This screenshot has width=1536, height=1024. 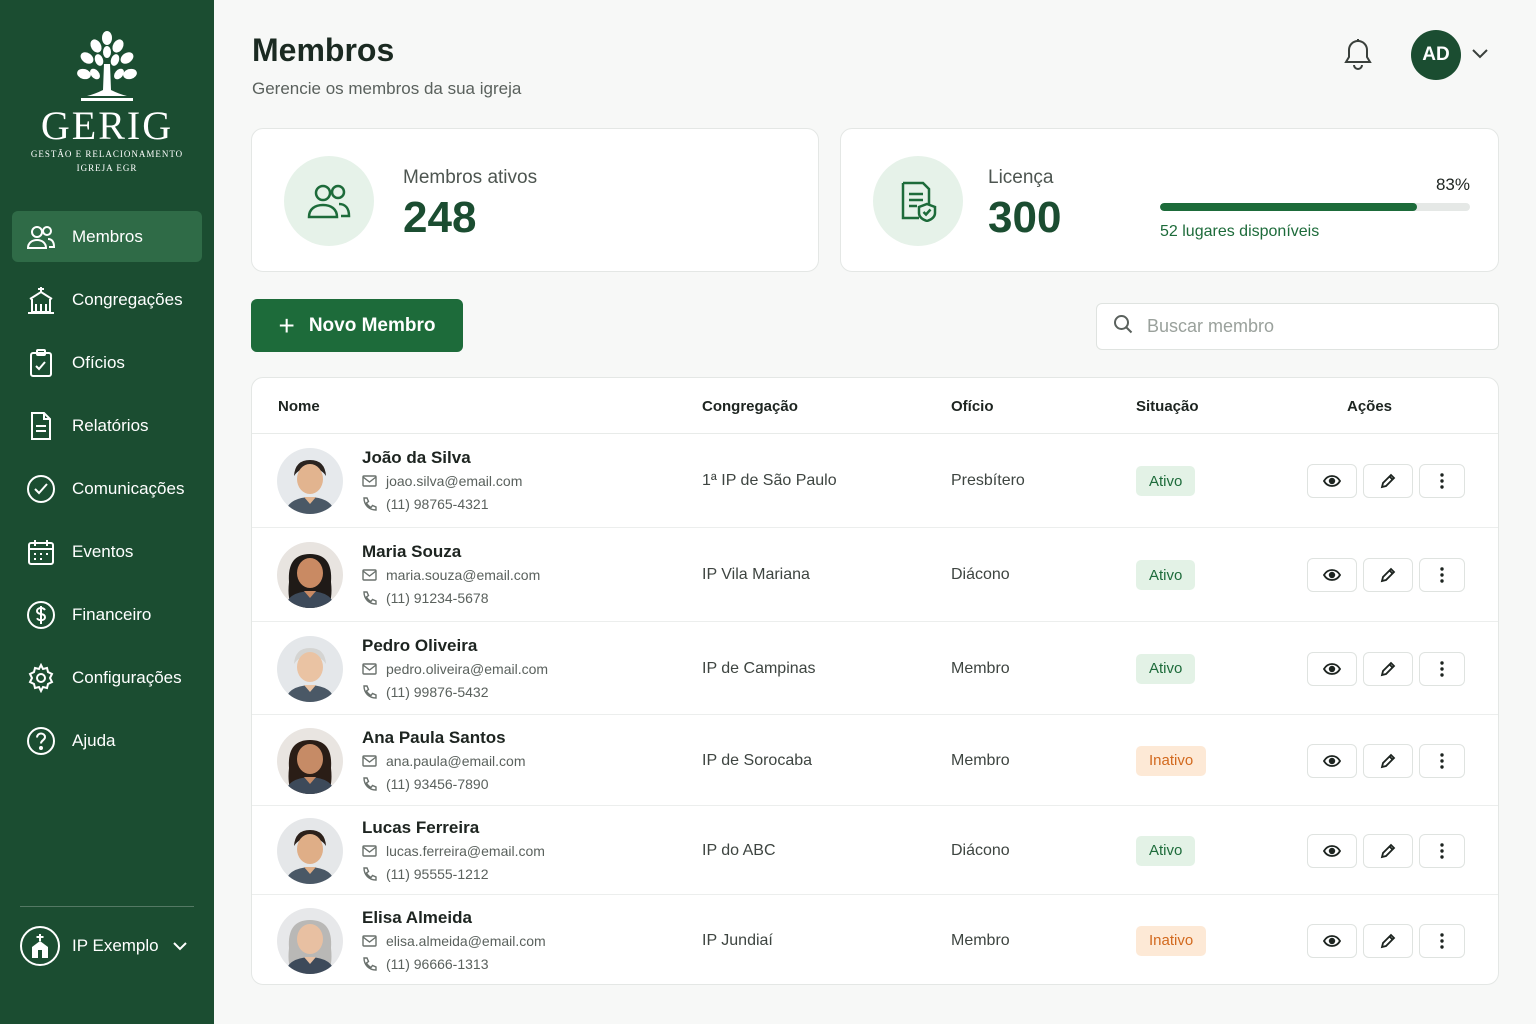 I want to click on search-input, so click(x=1312, y=326).